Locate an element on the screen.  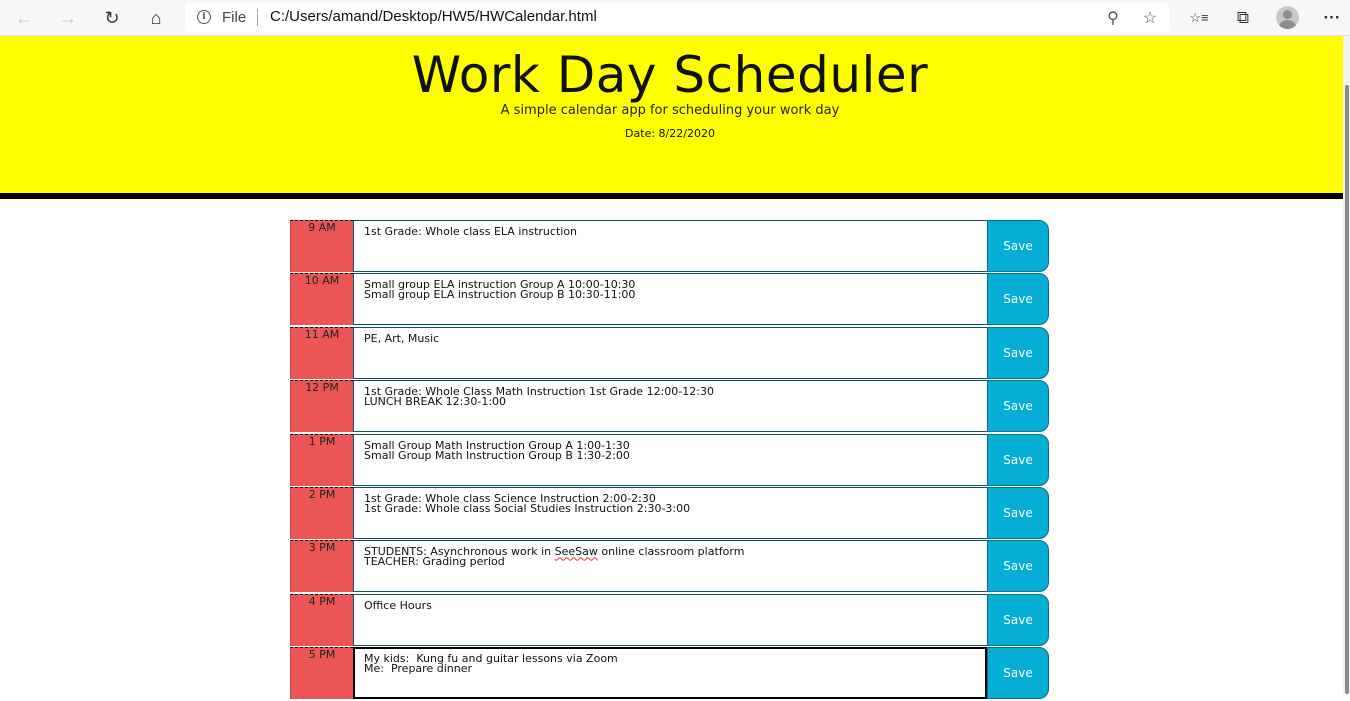
page-title: Work Day Scheduler is located at coordinates (670, 75).